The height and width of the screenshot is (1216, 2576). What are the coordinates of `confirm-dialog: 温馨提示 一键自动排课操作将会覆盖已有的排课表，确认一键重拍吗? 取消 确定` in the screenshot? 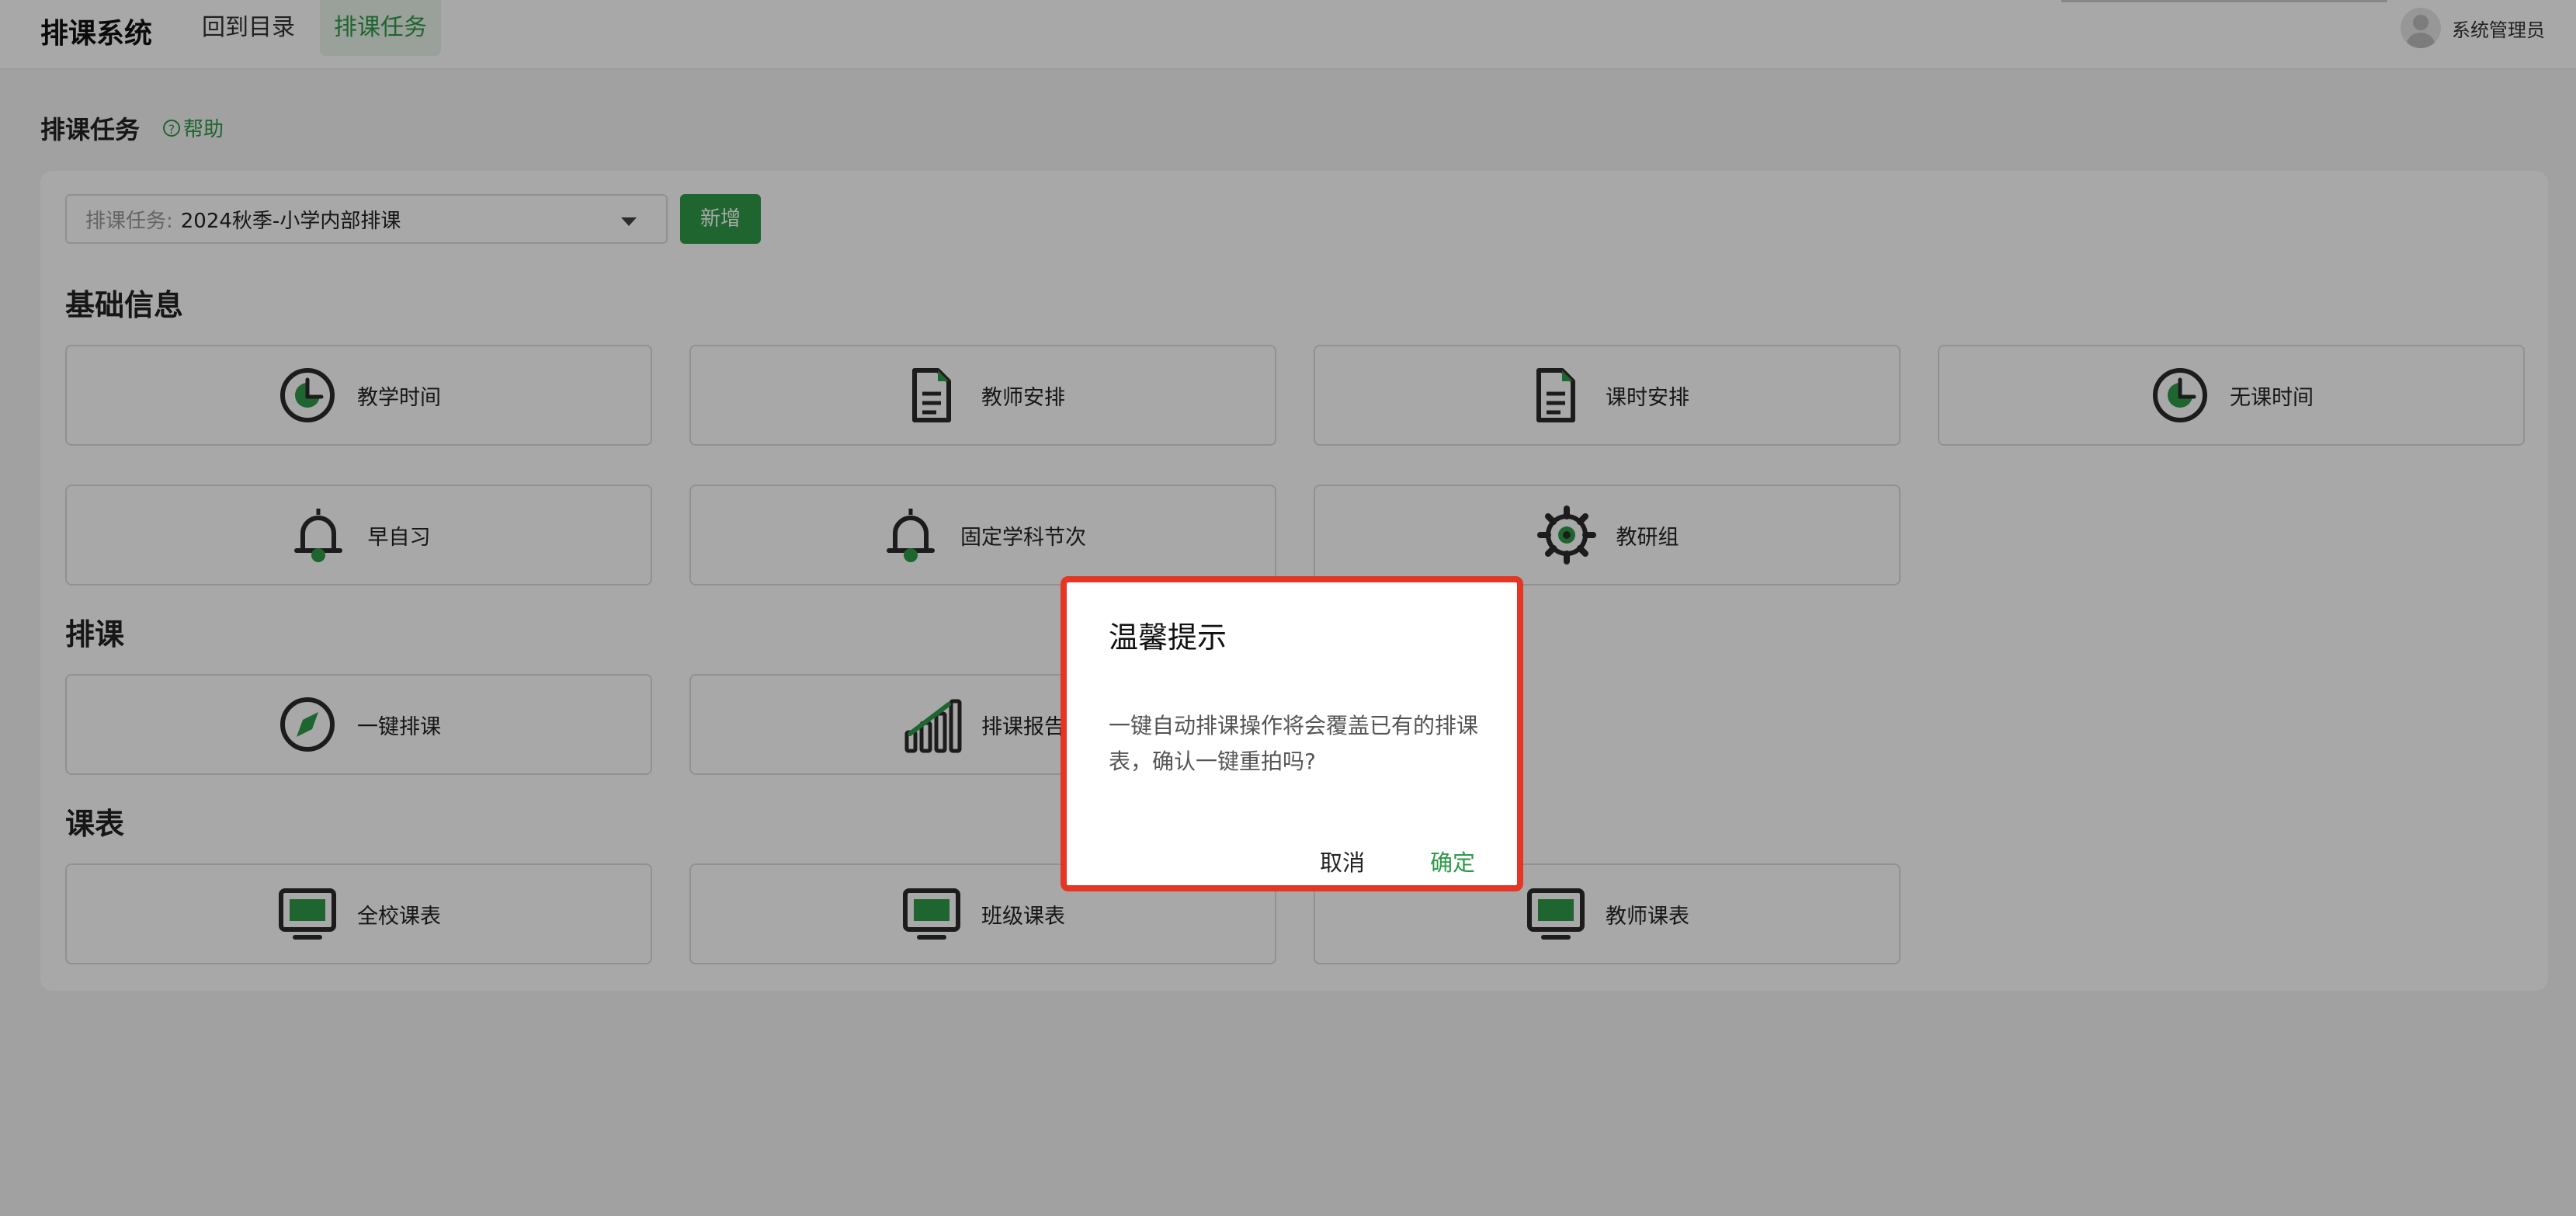 It's located at (1292, 733).